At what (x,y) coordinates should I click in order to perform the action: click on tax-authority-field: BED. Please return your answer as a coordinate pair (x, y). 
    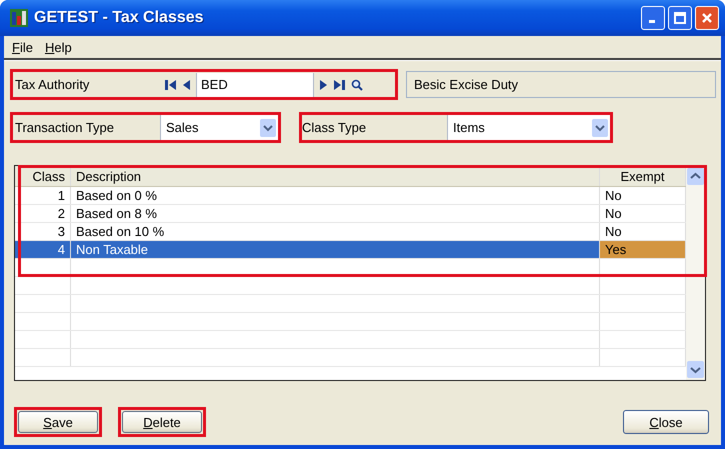
    Looking at the image, I should click on (255, 84).